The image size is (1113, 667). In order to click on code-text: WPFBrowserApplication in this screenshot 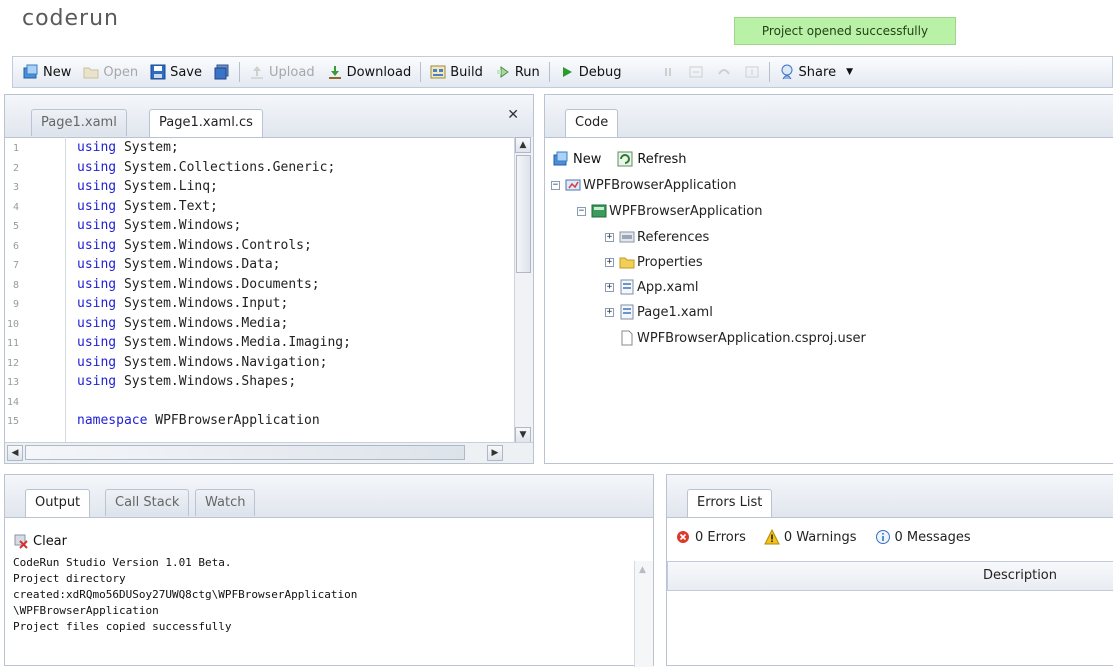, I will do `click(233, 420)`.